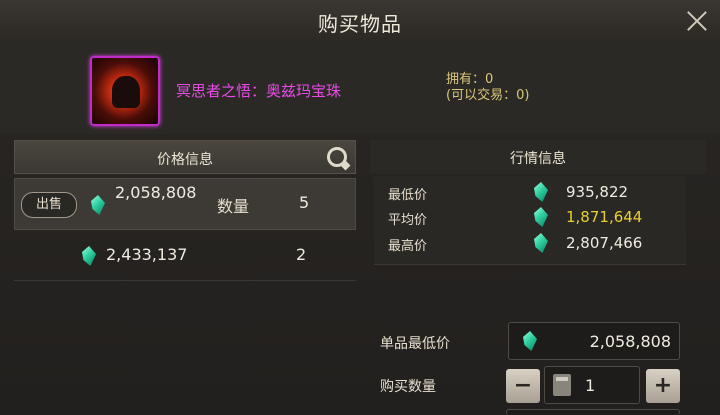 Image resolution: width=720 pixels, height=415 pixels. What do you see at coordinates (408, 387) in the screenshot?
I see `purchase-quantity-label: 购买数量` at bounding box center [408, 387].